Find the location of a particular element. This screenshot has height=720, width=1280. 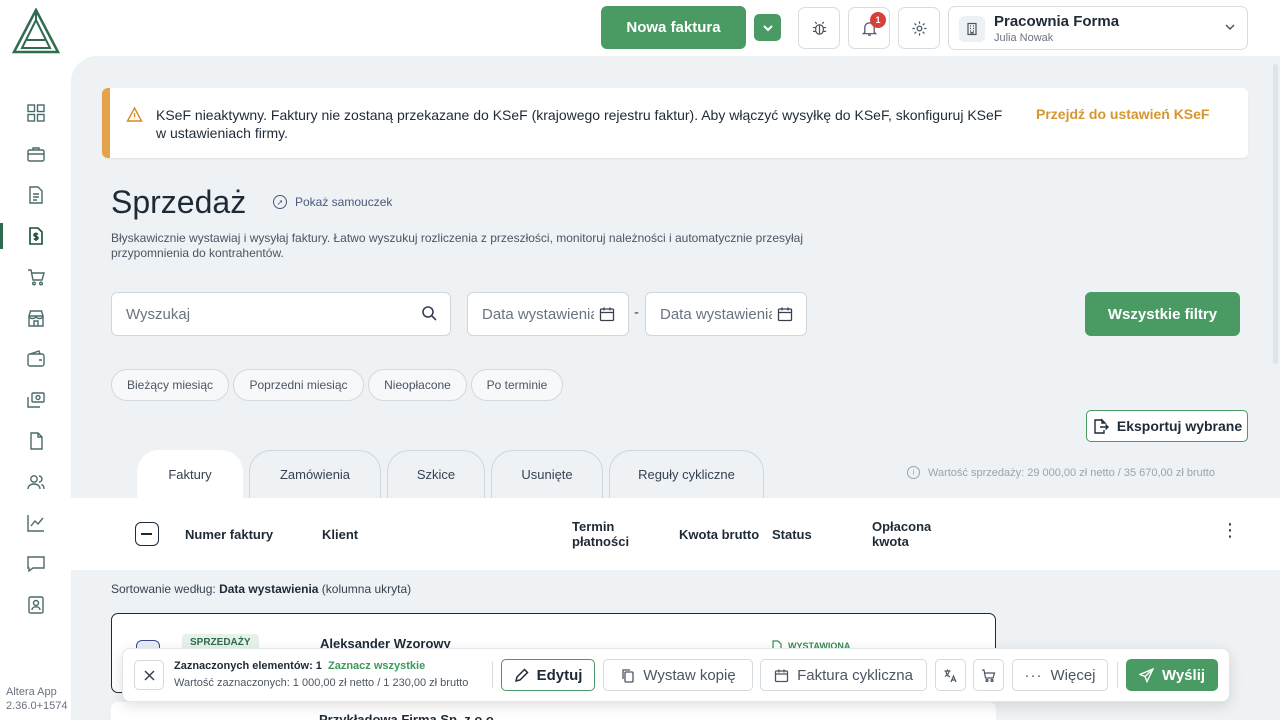

close-icon is located at coordinates (149, 675).